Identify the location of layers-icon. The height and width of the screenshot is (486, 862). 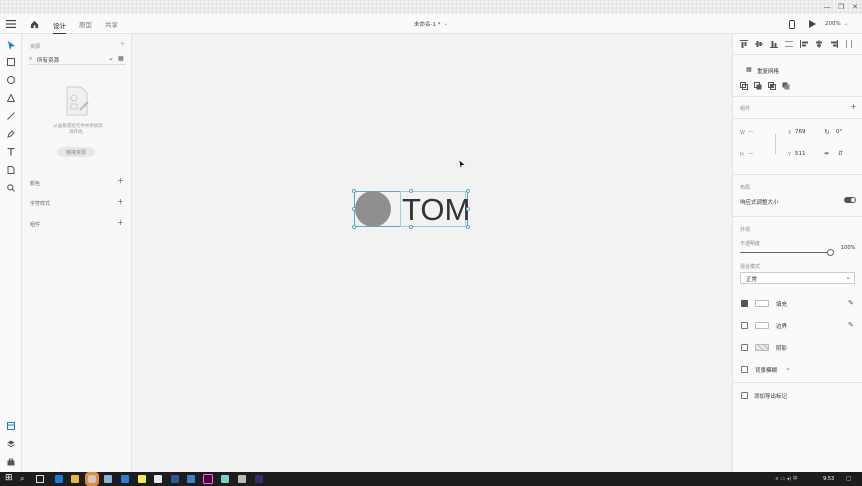
(11, 444).